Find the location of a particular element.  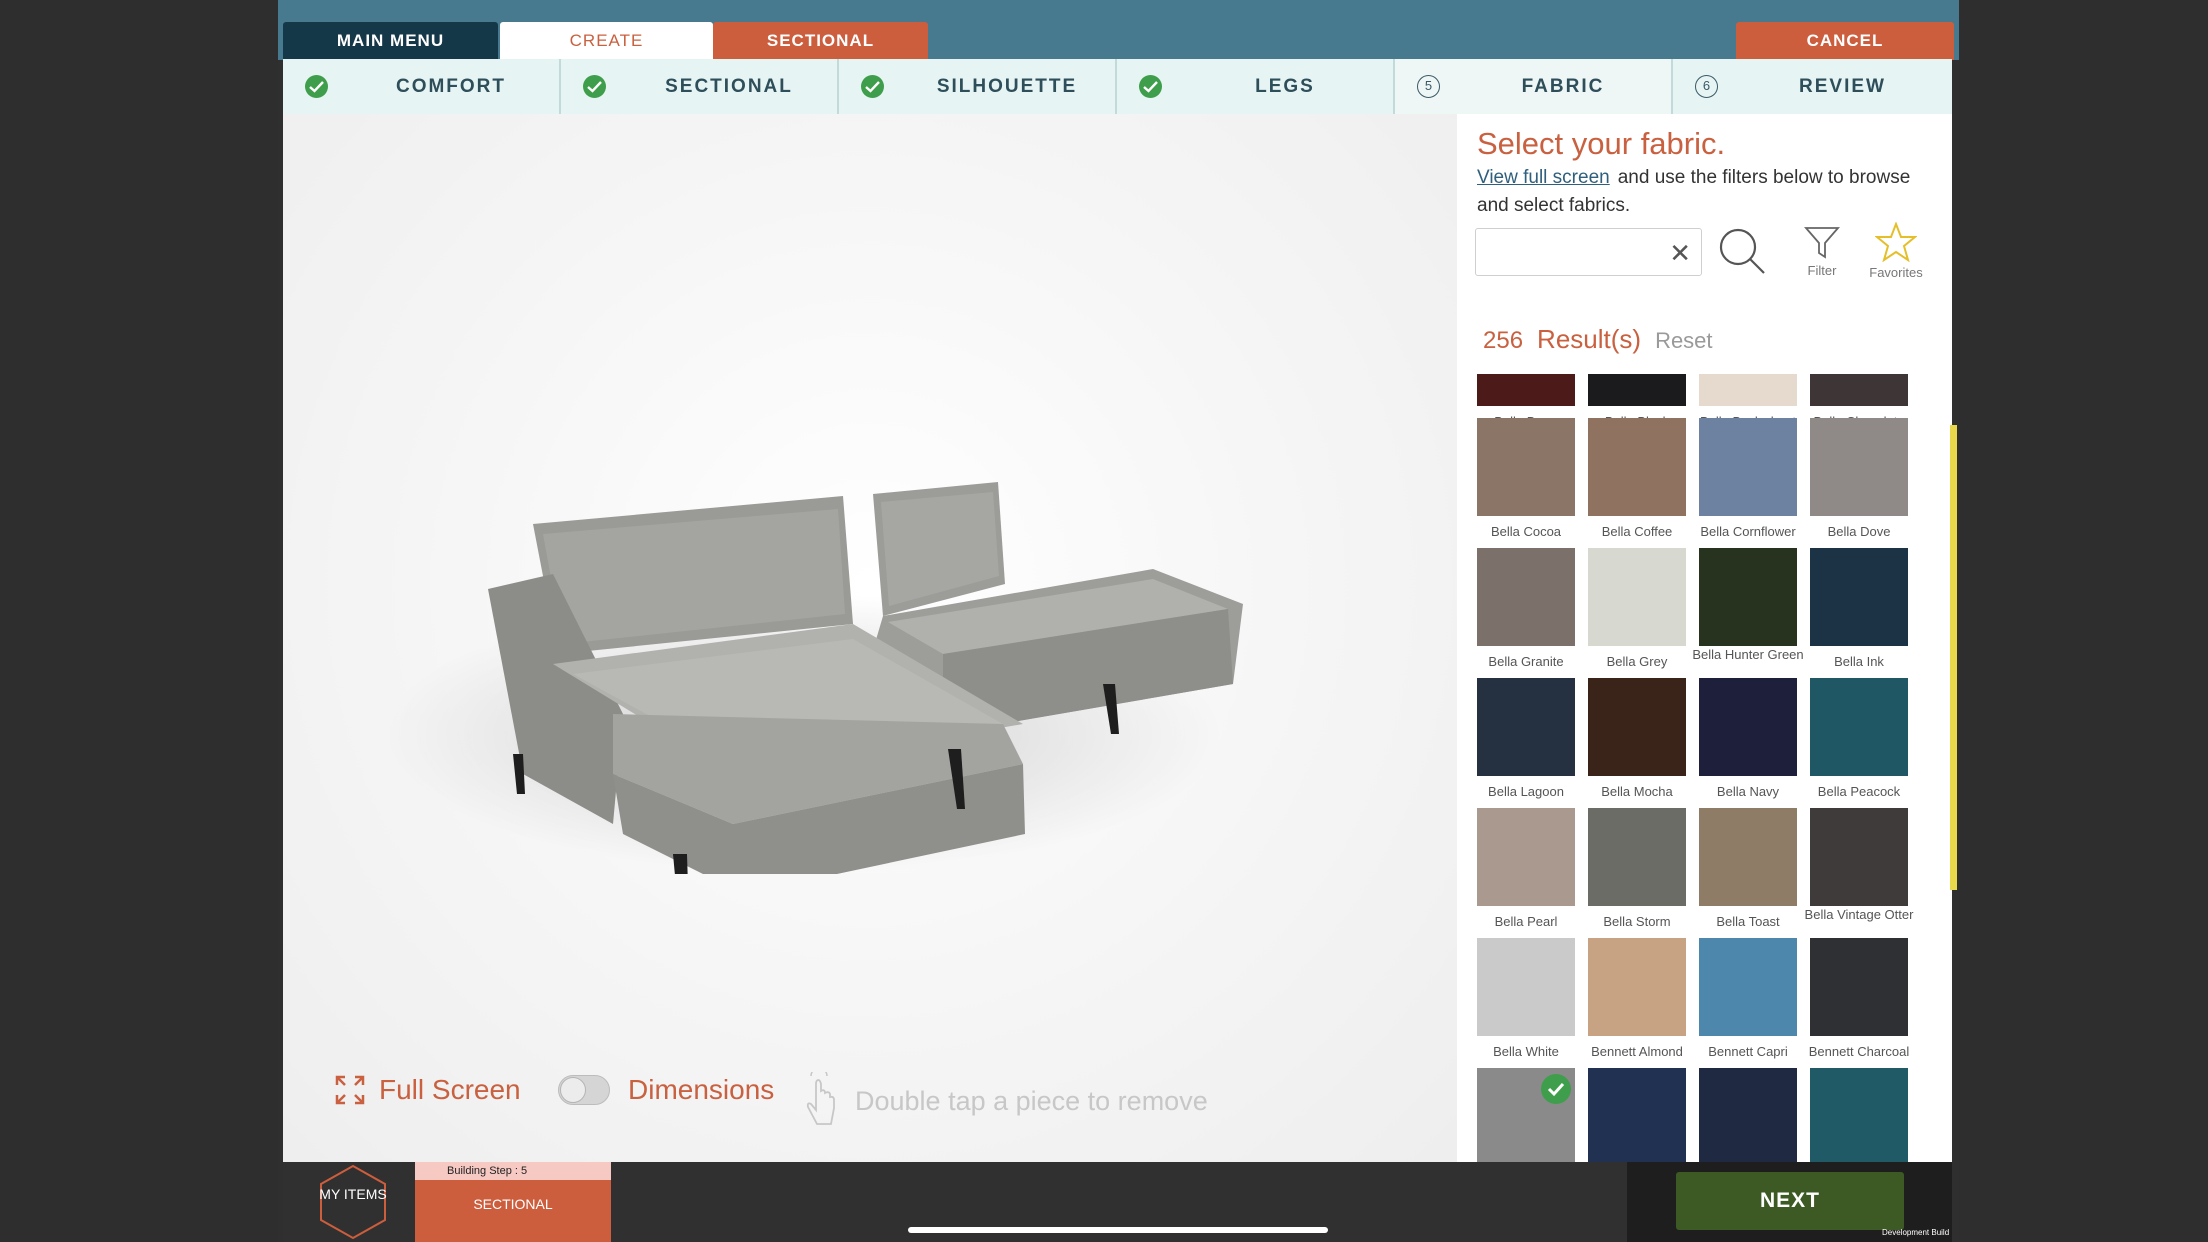

hexagon-icon is located at coordinates (353, 1202).